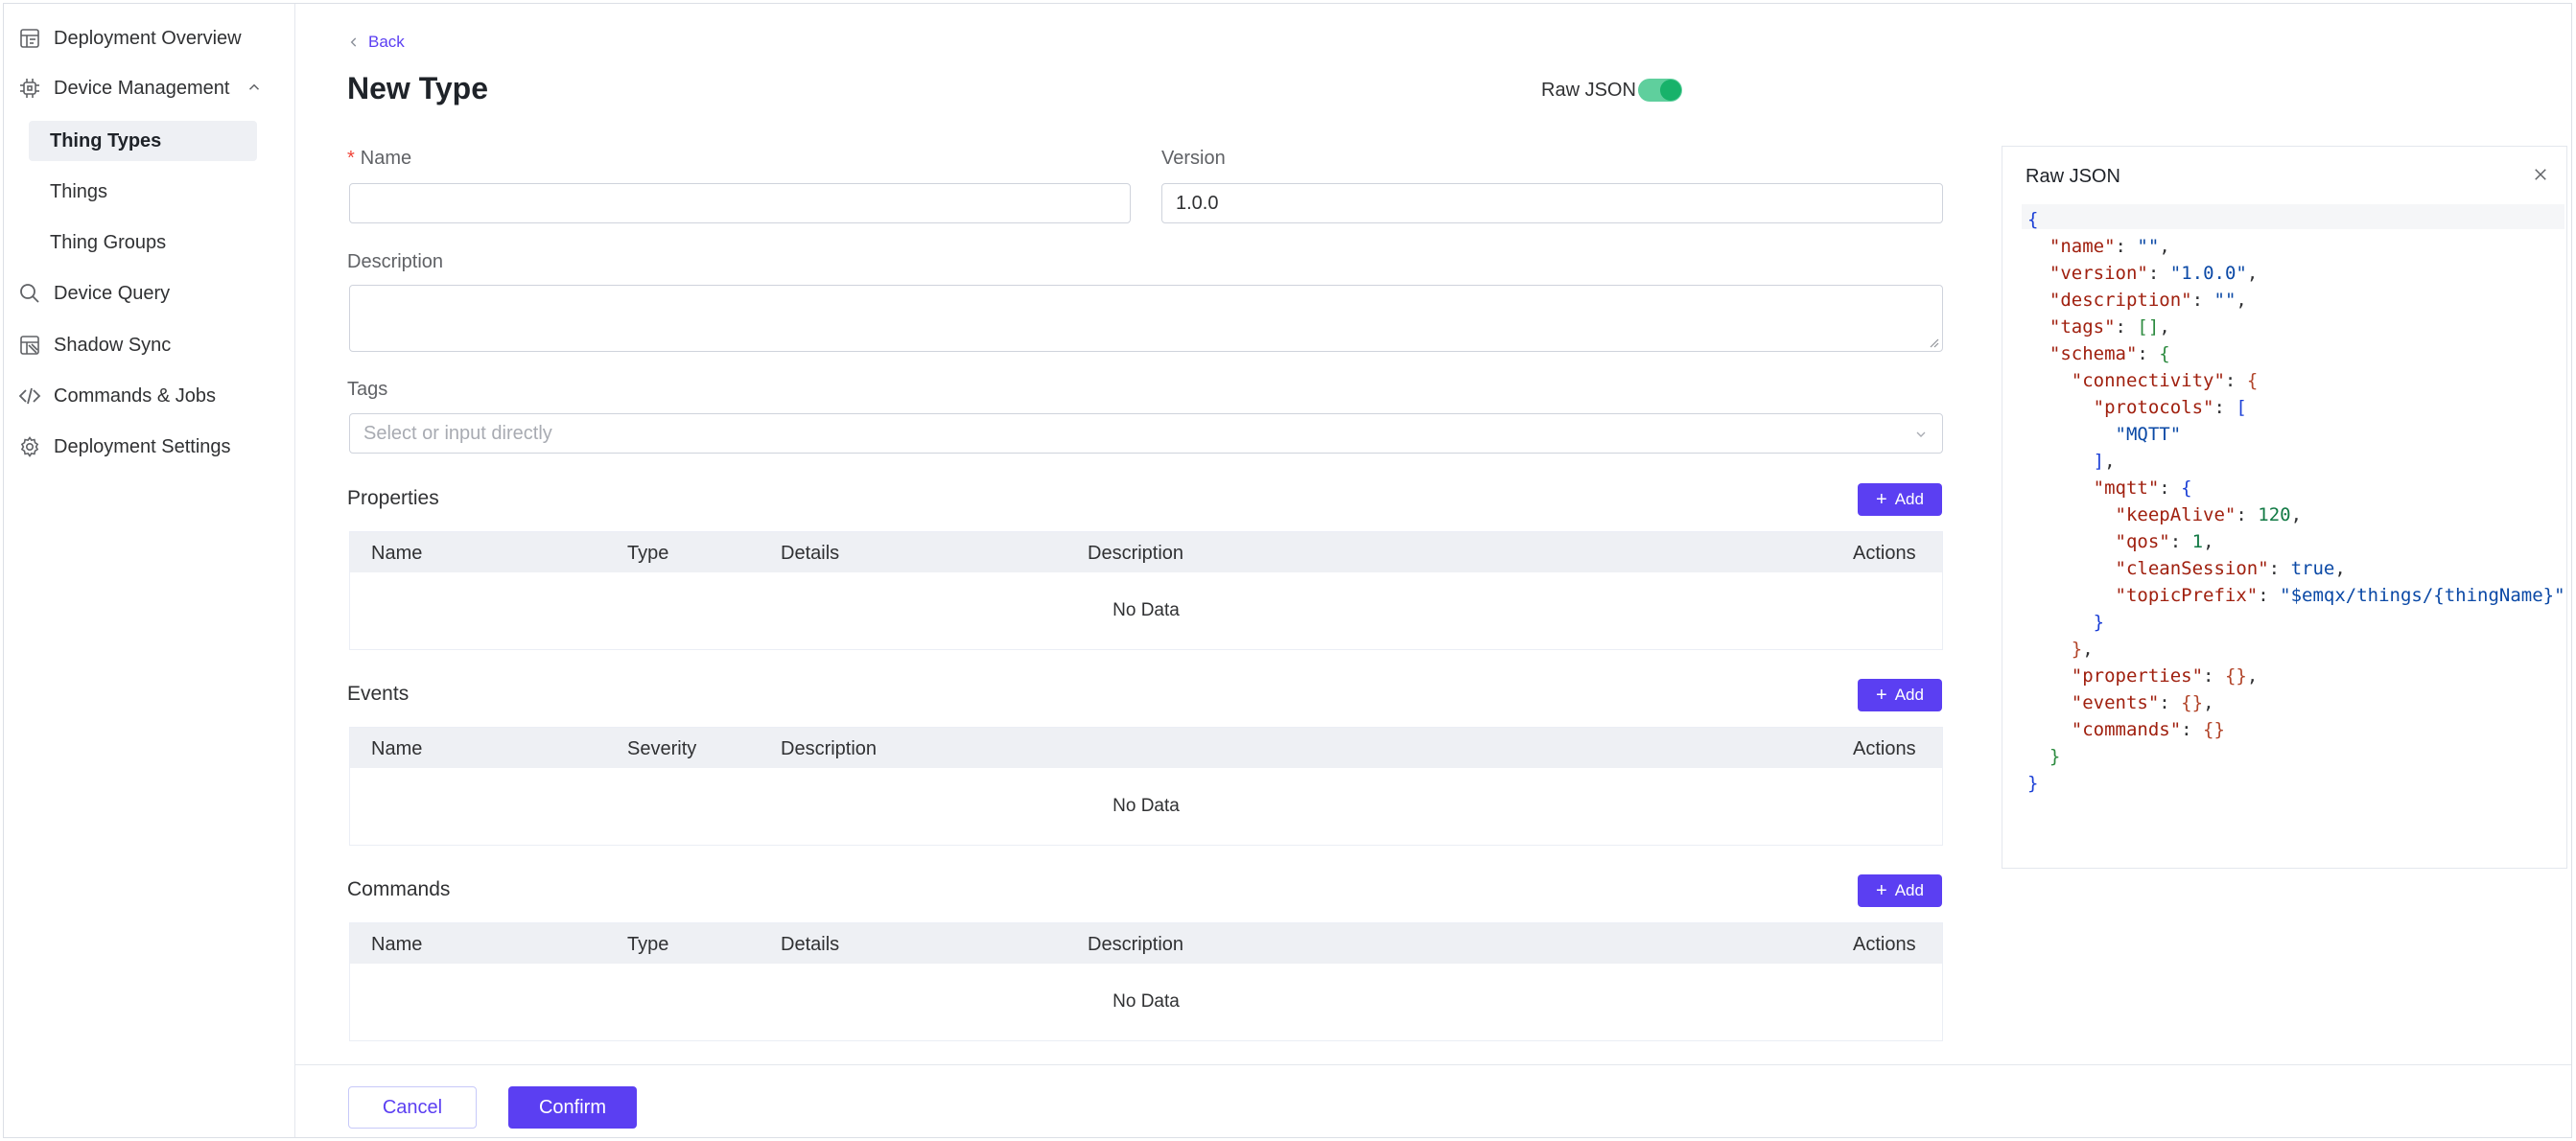 Image resolution: width=2576 pixels, height=1141 pixels. I want to click on commands-title: Commands, so click(399, 889).